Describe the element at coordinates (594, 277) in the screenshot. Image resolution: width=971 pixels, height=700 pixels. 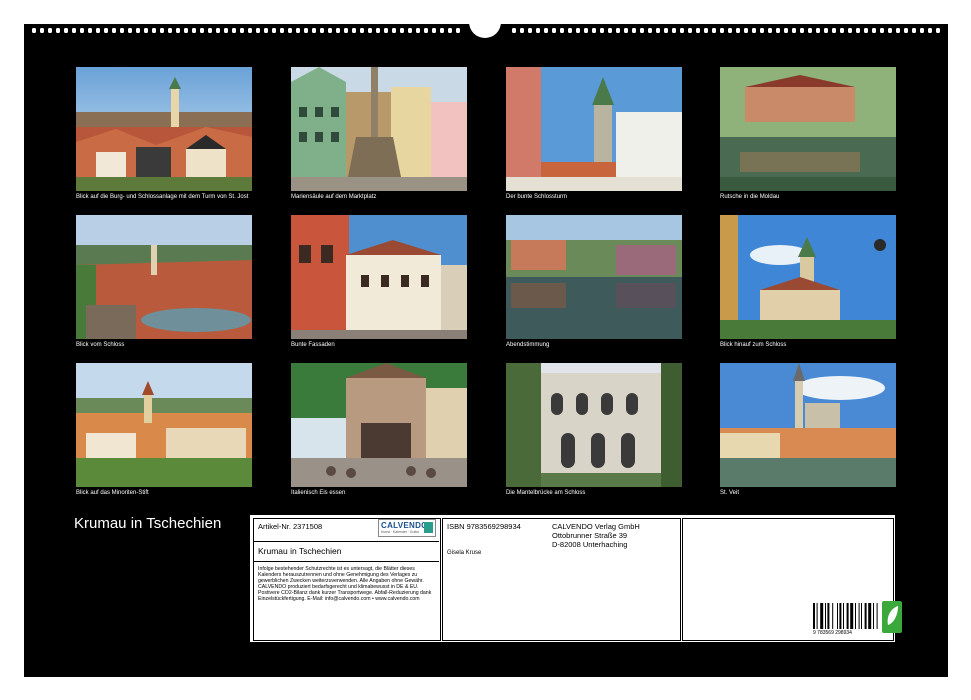
I see `photo-evening-mood` at that location.